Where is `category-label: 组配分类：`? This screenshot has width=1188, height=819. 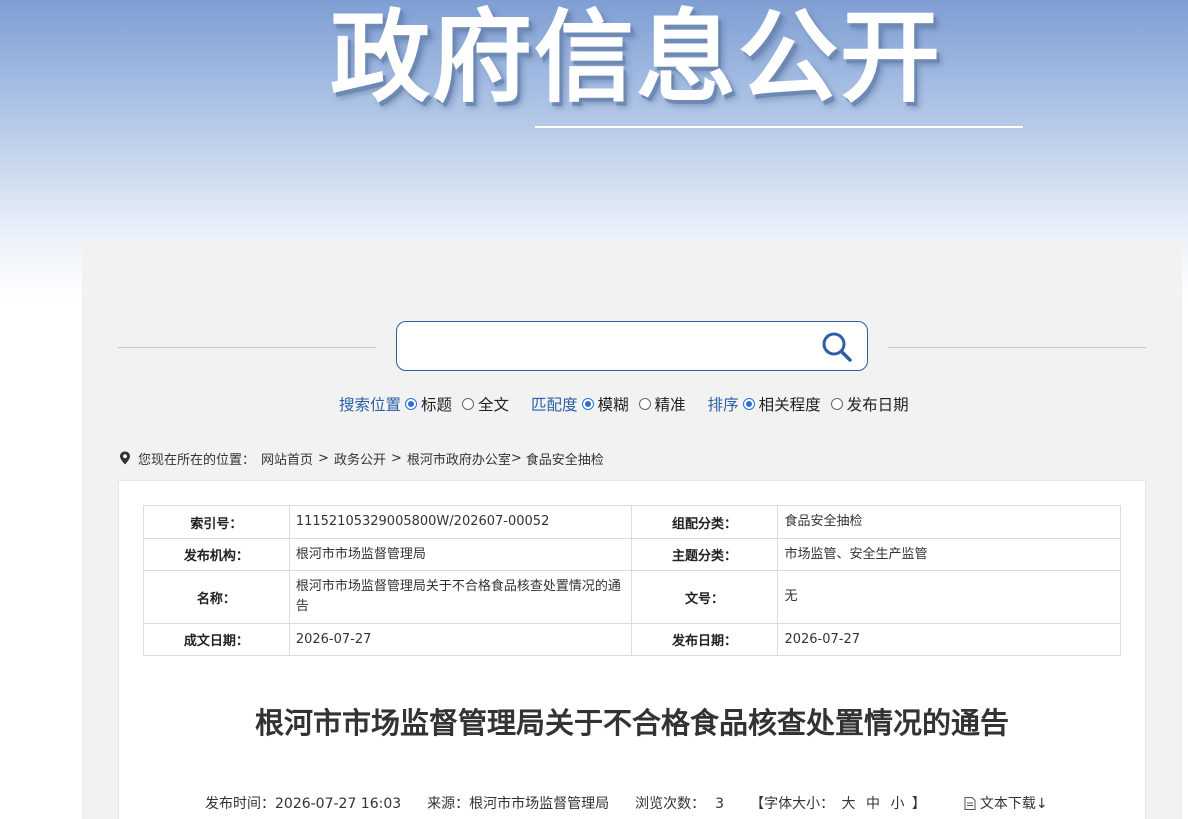 category-label: 组配分类： is located at coordinates (704, 522).